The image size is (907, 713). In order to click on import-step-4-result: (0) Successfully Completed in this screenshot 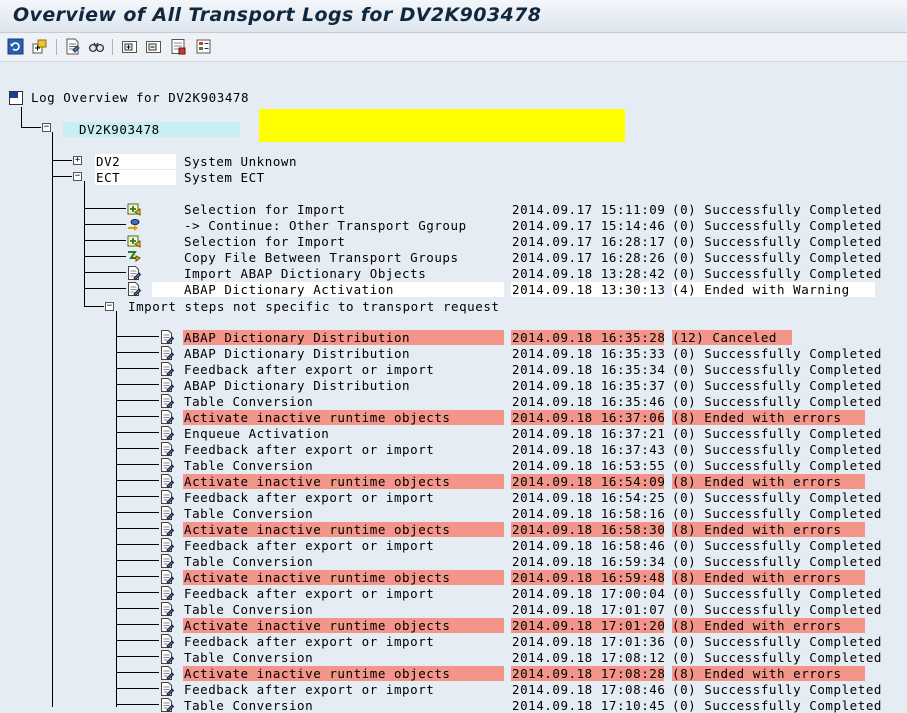, I will do `click(777, 401)`.